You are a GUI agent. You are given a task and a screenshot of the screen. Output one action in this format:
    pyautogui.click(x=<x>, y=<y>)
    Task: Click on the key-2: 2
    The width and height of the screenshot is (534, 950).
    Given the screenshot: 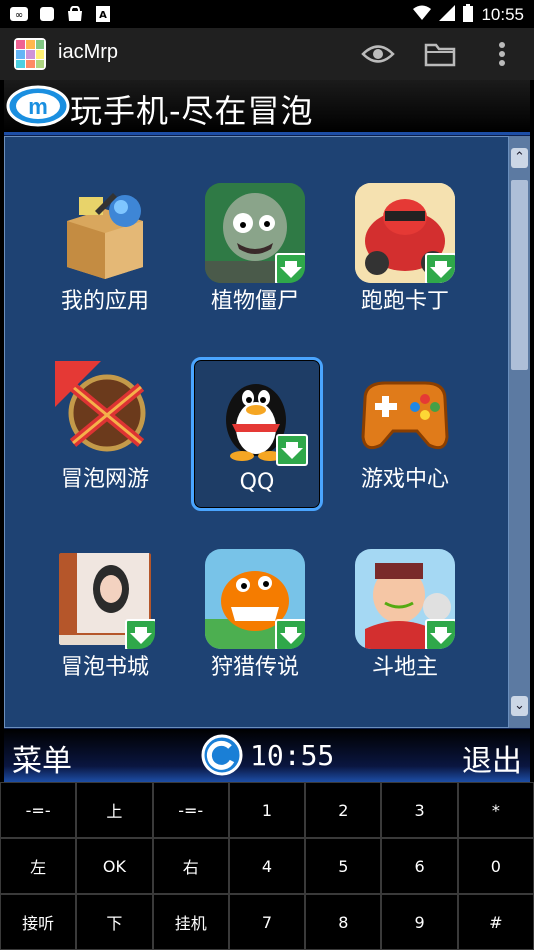 What is the action you would take?
    pyautogui.click(x=343, y=810)
    